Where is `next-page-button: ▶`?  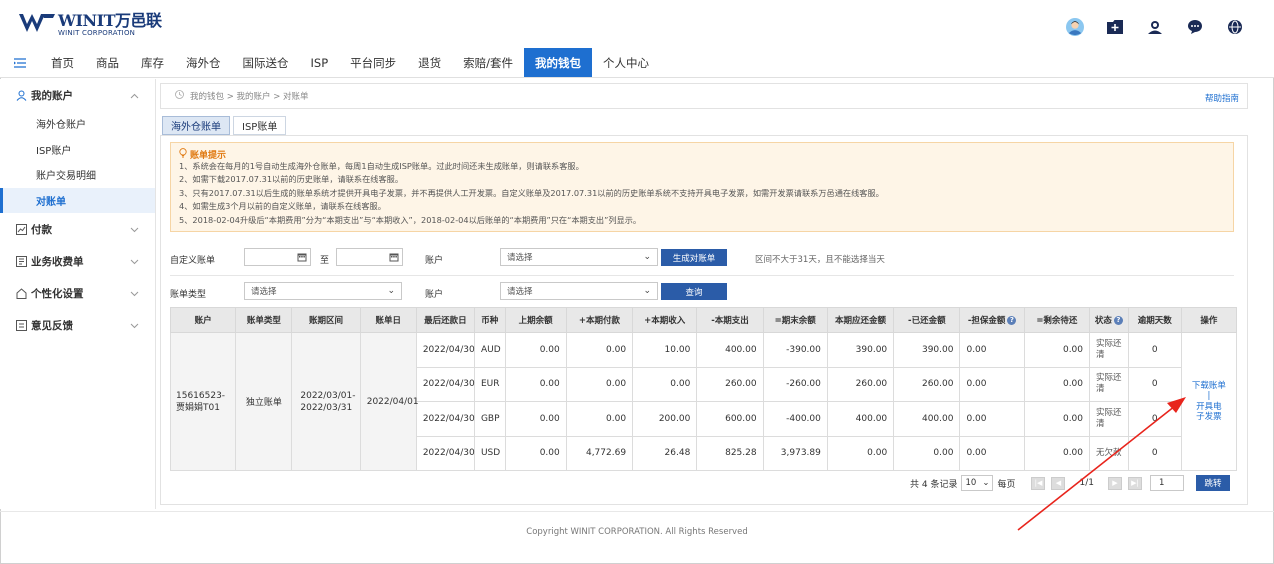
next-page-button: ▶ is located at coordinates (1114, 483).